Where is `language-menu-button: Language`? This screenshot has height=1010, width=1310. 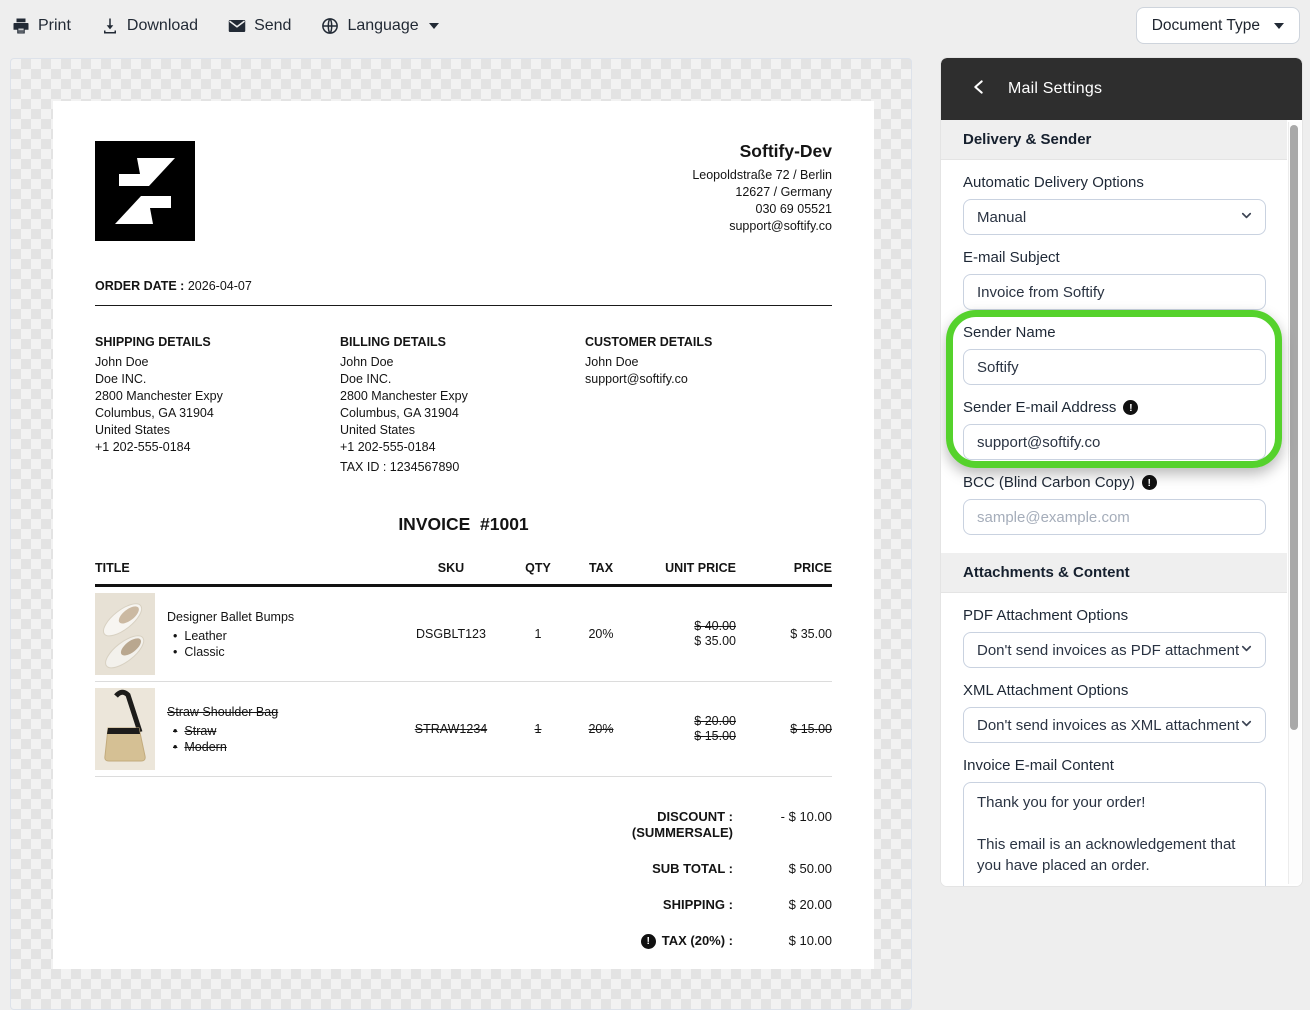
language-menu-button: Language is located at coordinates (380, 26).